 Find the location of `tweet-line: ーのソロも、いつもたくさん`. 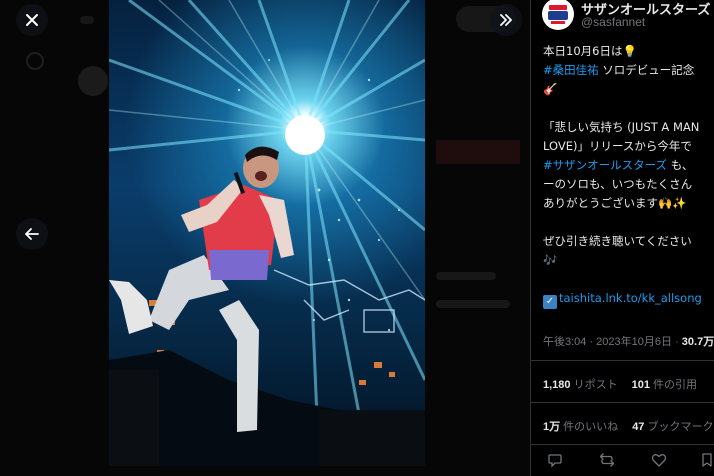

tweet-line: ーのソロも、いつもたくさん is located at coordinates (628, 184).